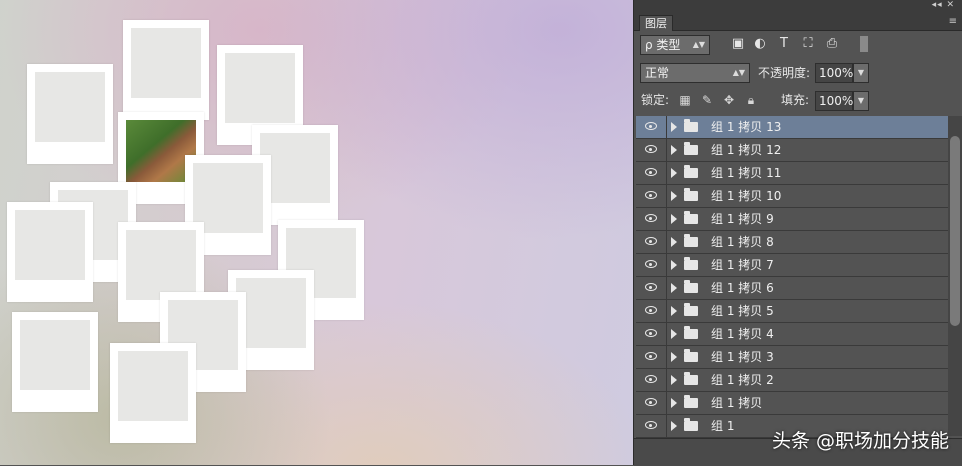 The image size is (962, 466). Describe the element at coordinates (792, 288) in the screenshot. I see `layer-row: 组 1 拷贝 6` at that location.